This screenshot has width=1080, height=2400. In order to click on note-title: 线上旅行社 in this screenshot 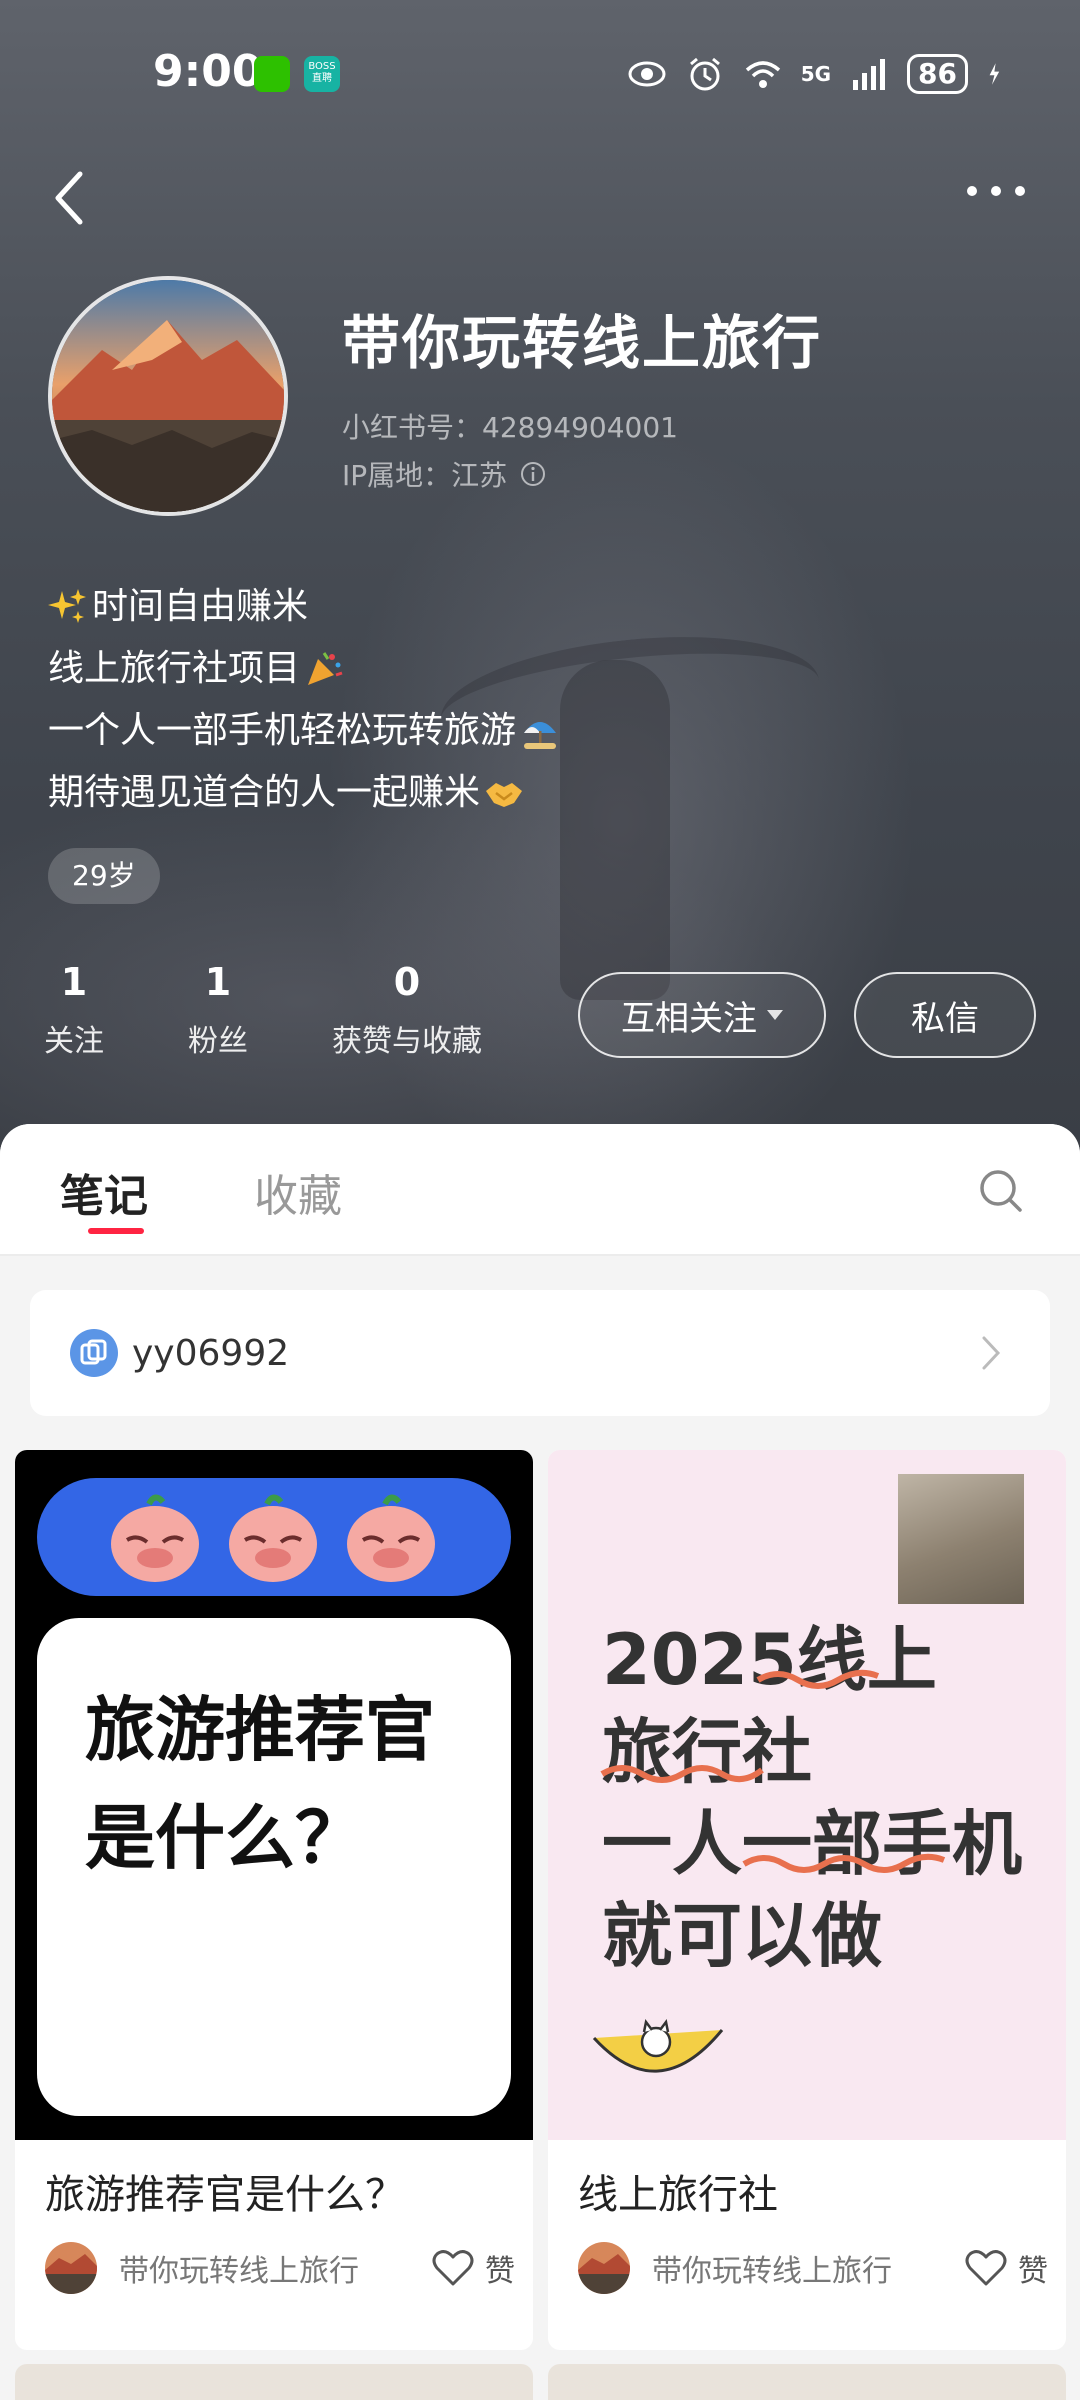, I will do `click(678, 2195)`.